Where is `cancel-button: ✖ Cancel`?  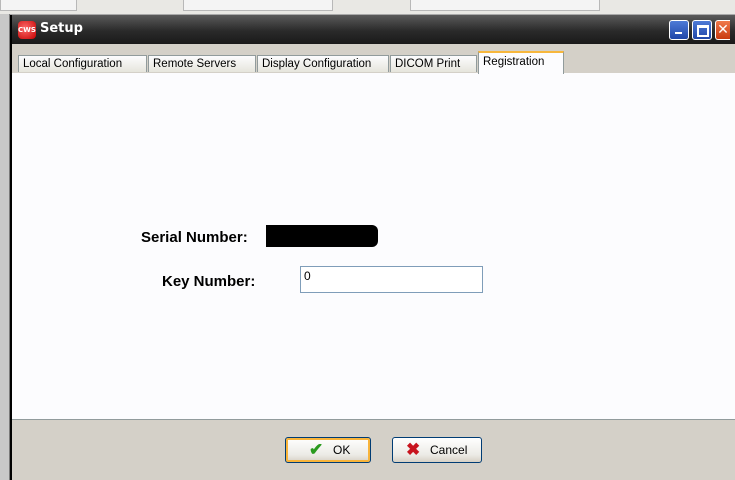 cancel-button: ✖ Cancel is located at coordinates (437, 450).